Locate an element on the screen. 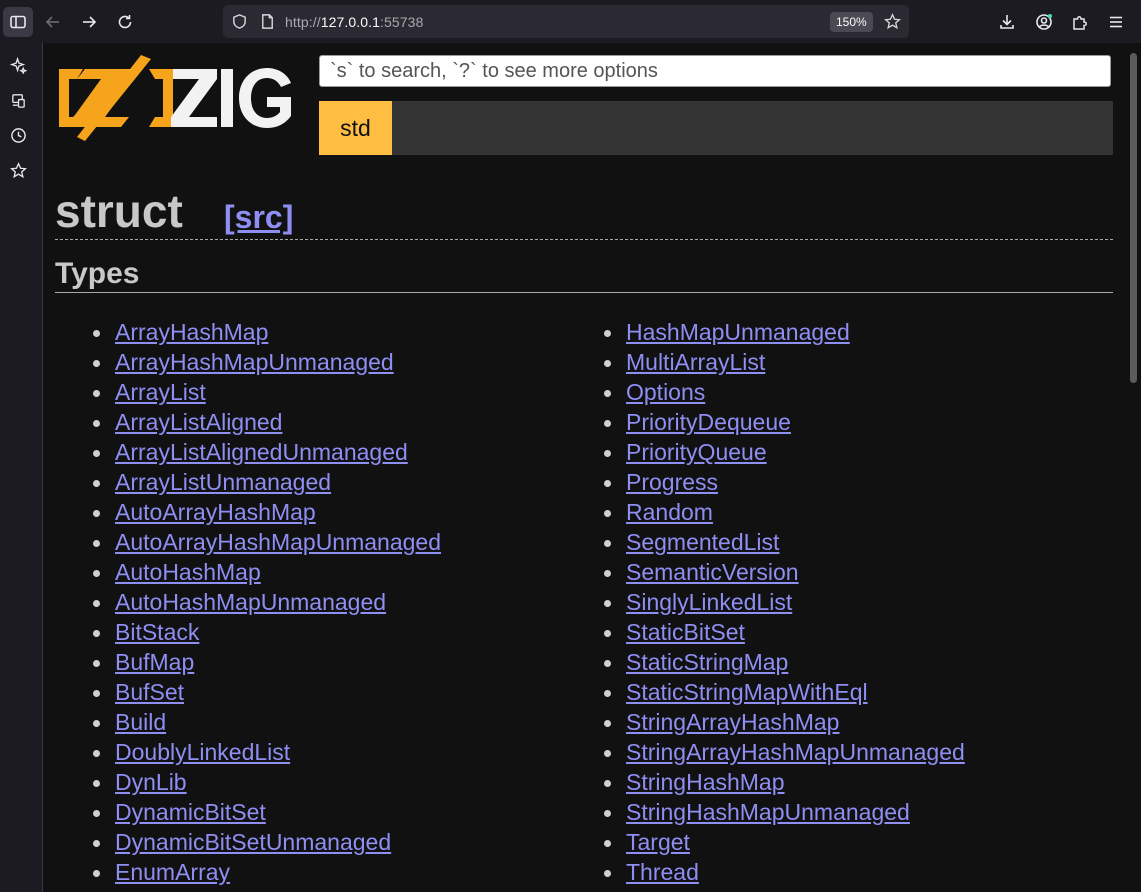  type-list-item: DynLib is located at coordinates (267, 782).